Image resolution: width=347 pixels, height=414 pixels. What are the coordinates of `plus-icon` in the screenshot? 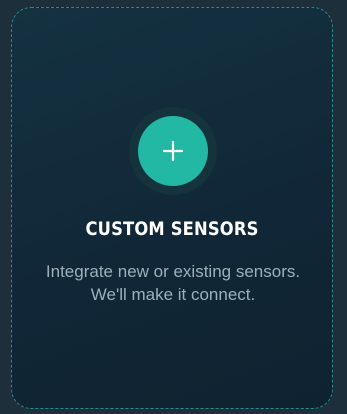 It's located at (173, 151).